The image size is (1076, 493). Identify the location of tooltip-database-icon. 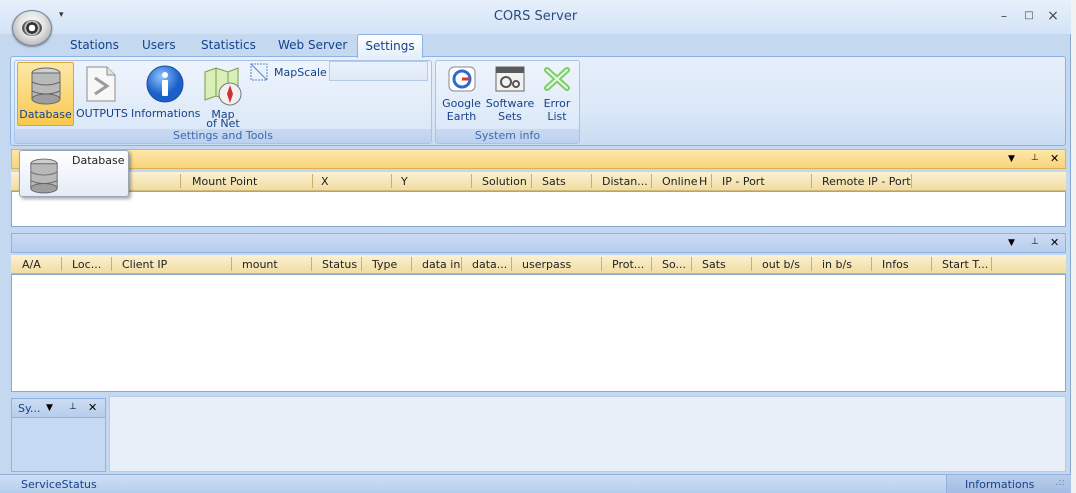
(44, 176).